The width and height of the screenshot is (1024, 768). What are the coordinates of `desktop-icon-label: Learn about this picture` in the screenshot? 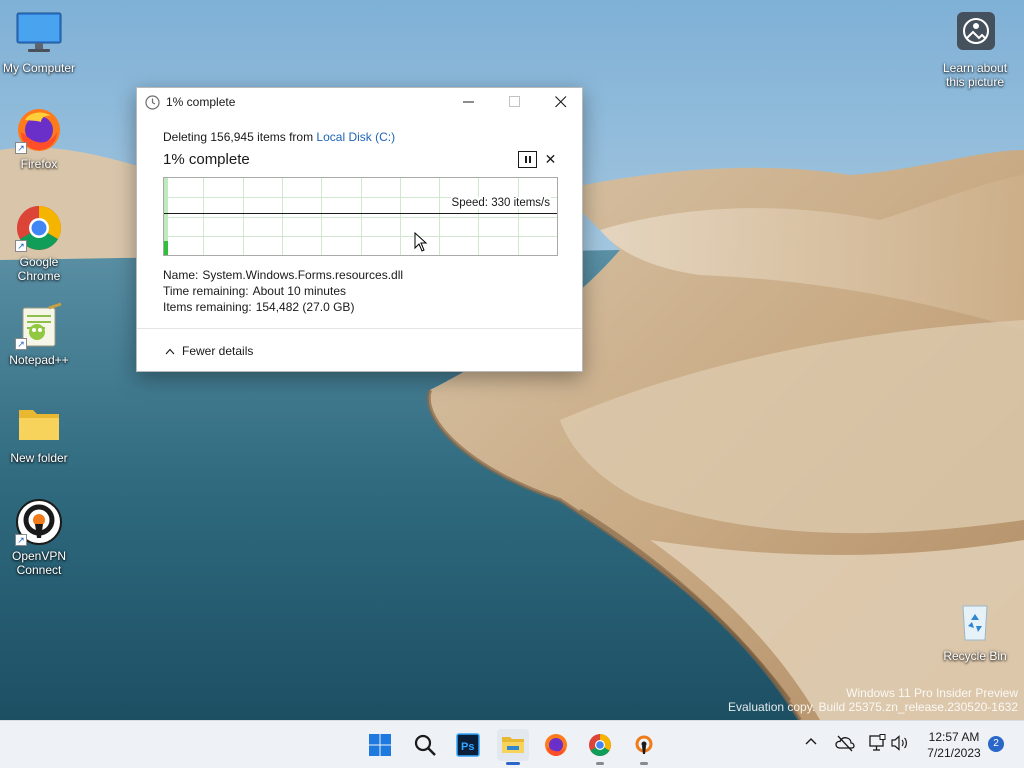 It's located at (975, 75).